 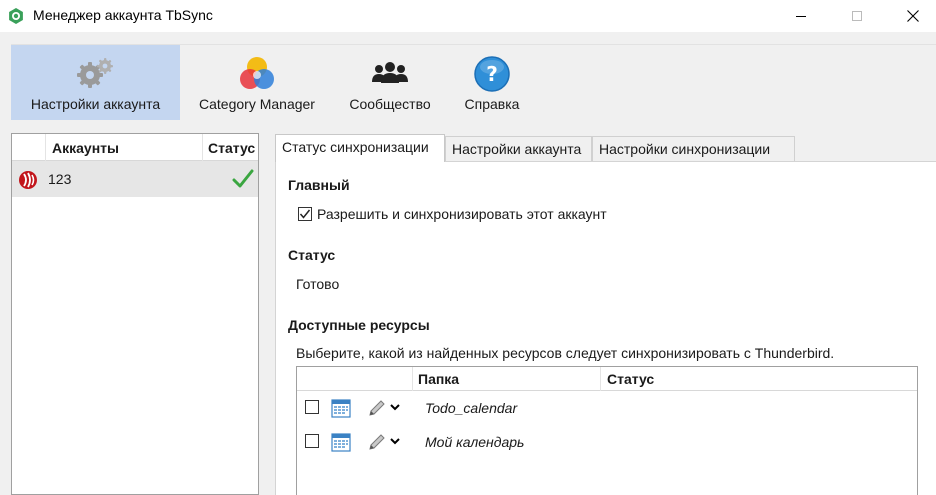 What do you see at coordinates (359, 325) in the screenshot?
I see `section-resources-title: Доступные ресурсы` at bounding box center [359, 325].